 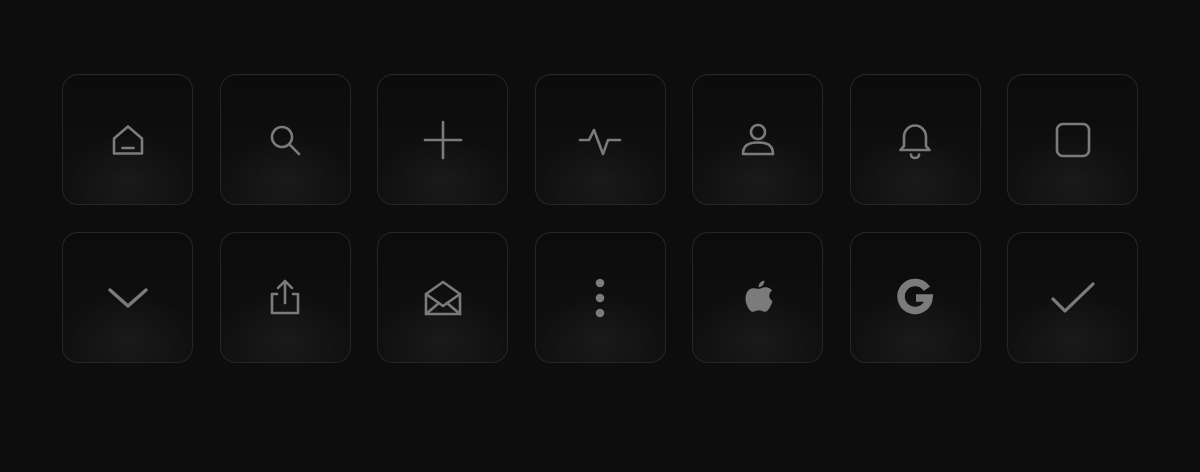 I want to click on icon-button-mail, so click(x=442, y=297).